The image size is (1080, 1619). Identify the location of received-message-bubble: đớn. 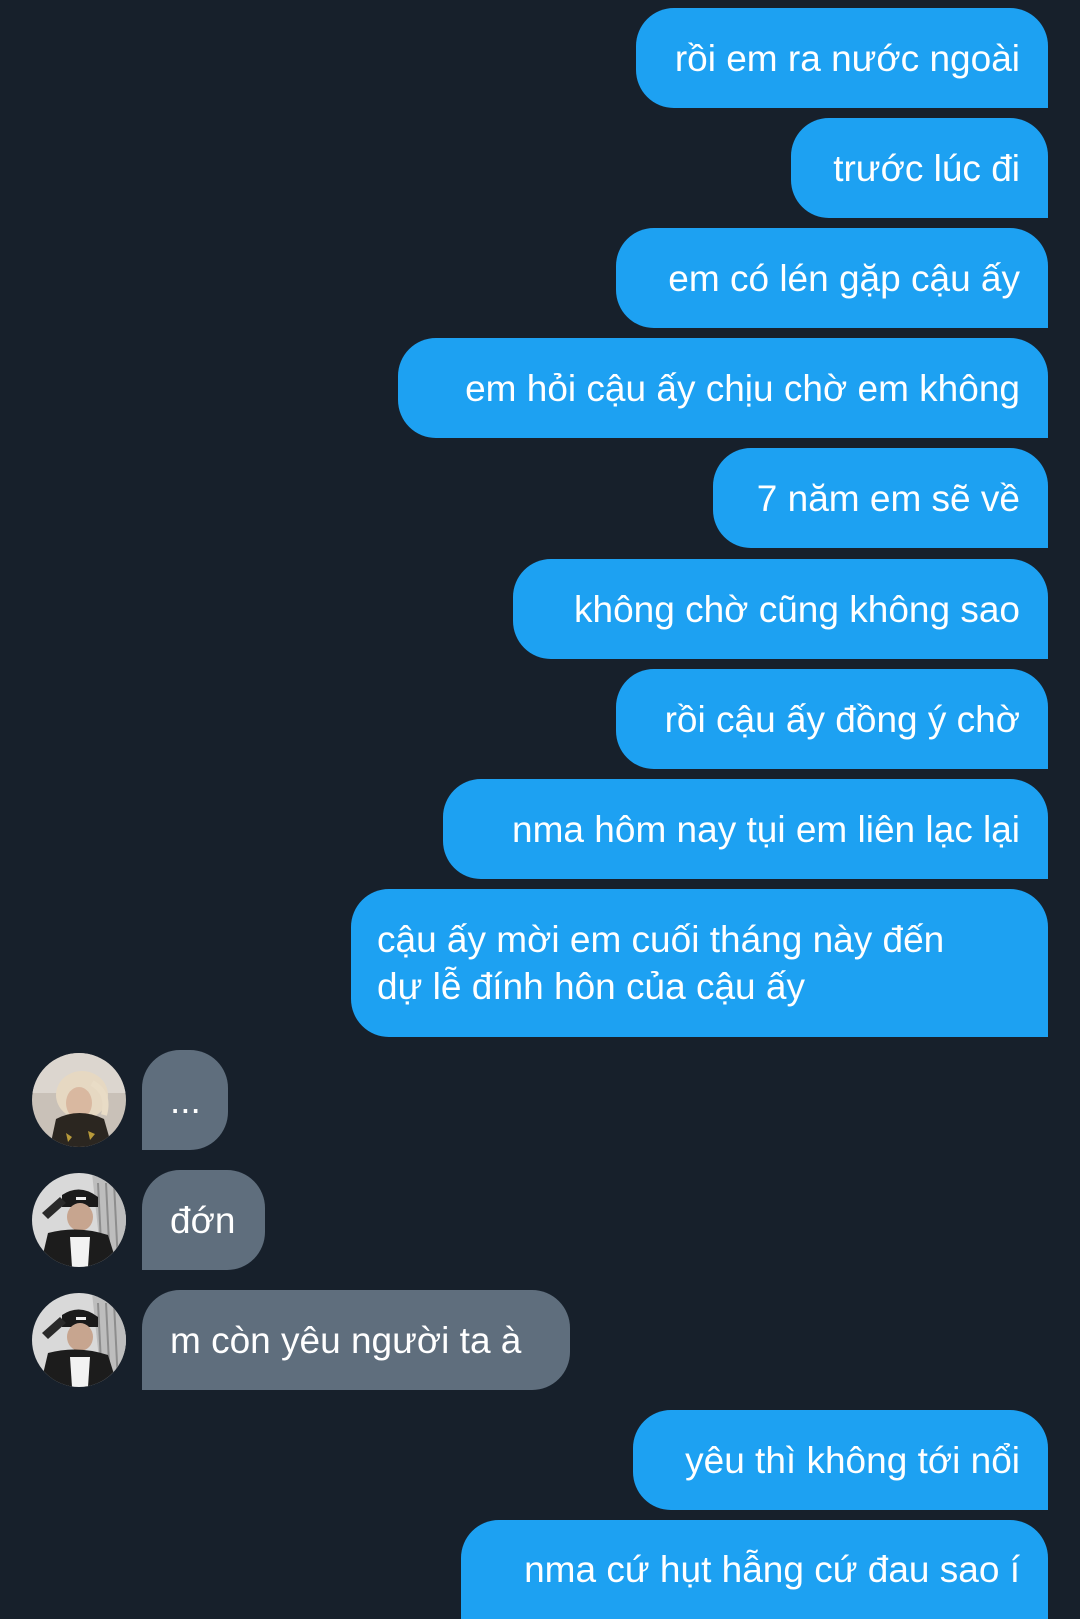
(203, 1220).